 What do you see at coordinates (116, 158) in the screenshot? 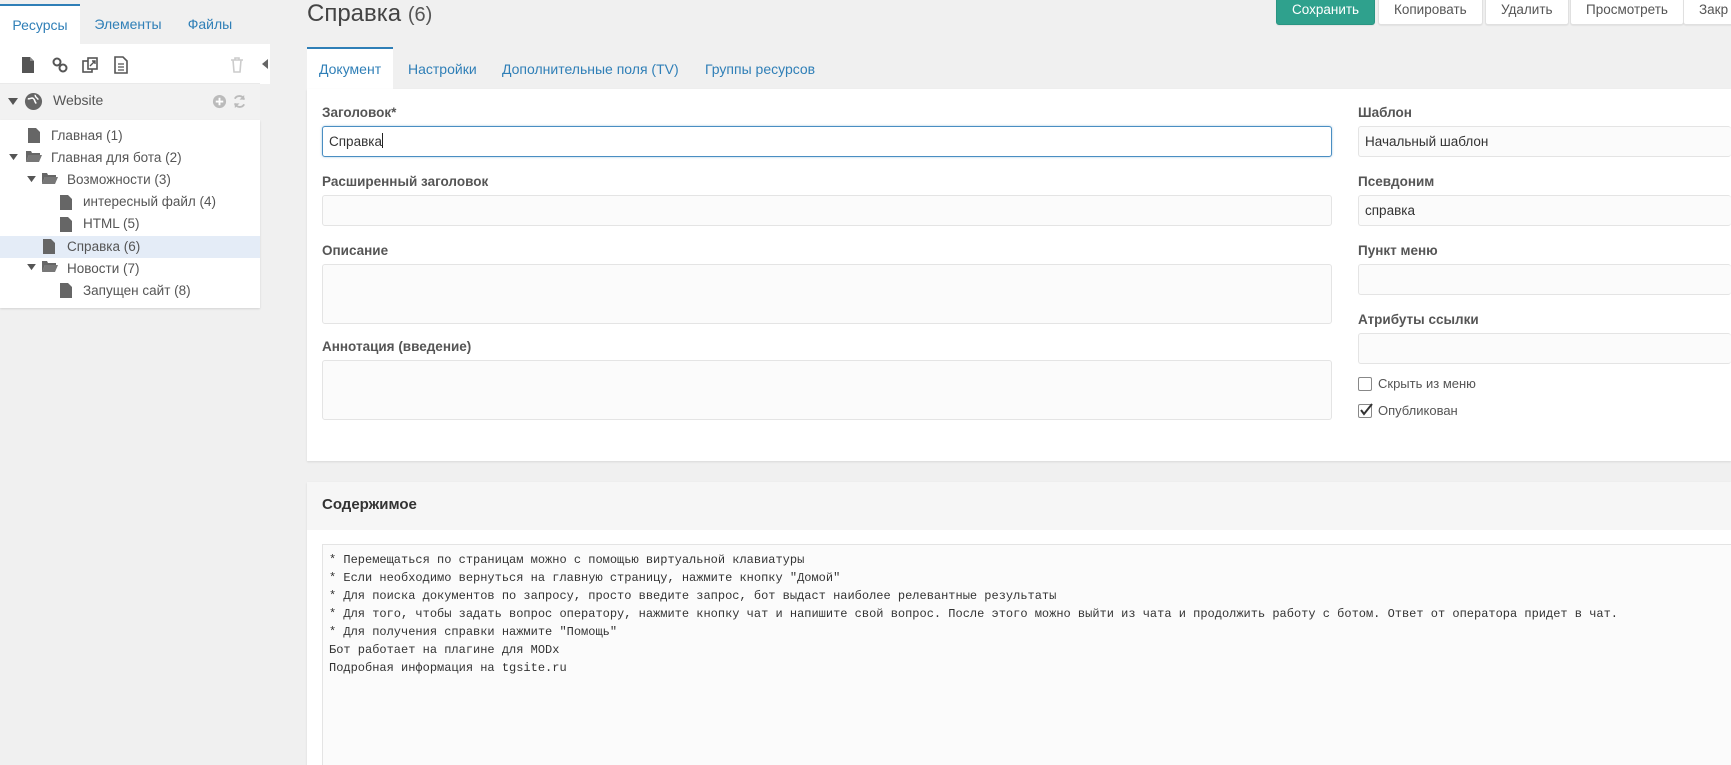
I see `tree-item: Главная для бота (2)` at bounding box center [116, 158].